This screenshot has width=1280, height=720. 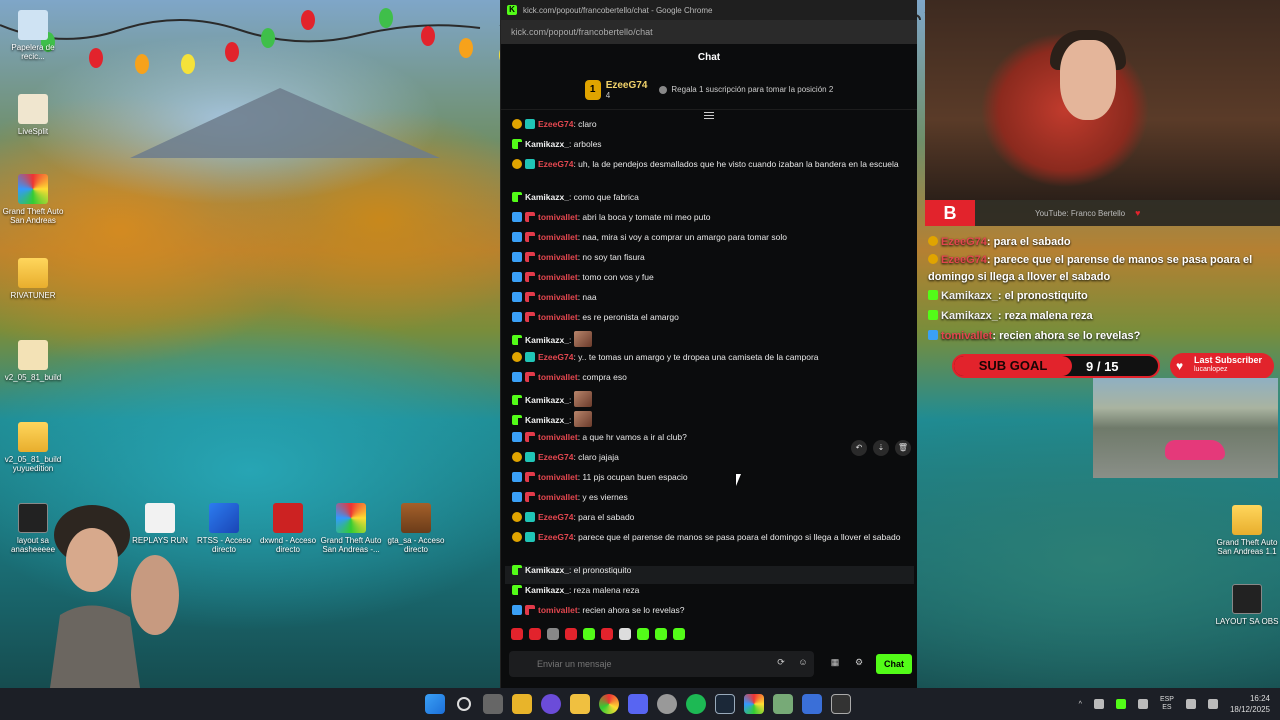 I want to click on emoji-icon: ☺, so click(x=803, y=663).